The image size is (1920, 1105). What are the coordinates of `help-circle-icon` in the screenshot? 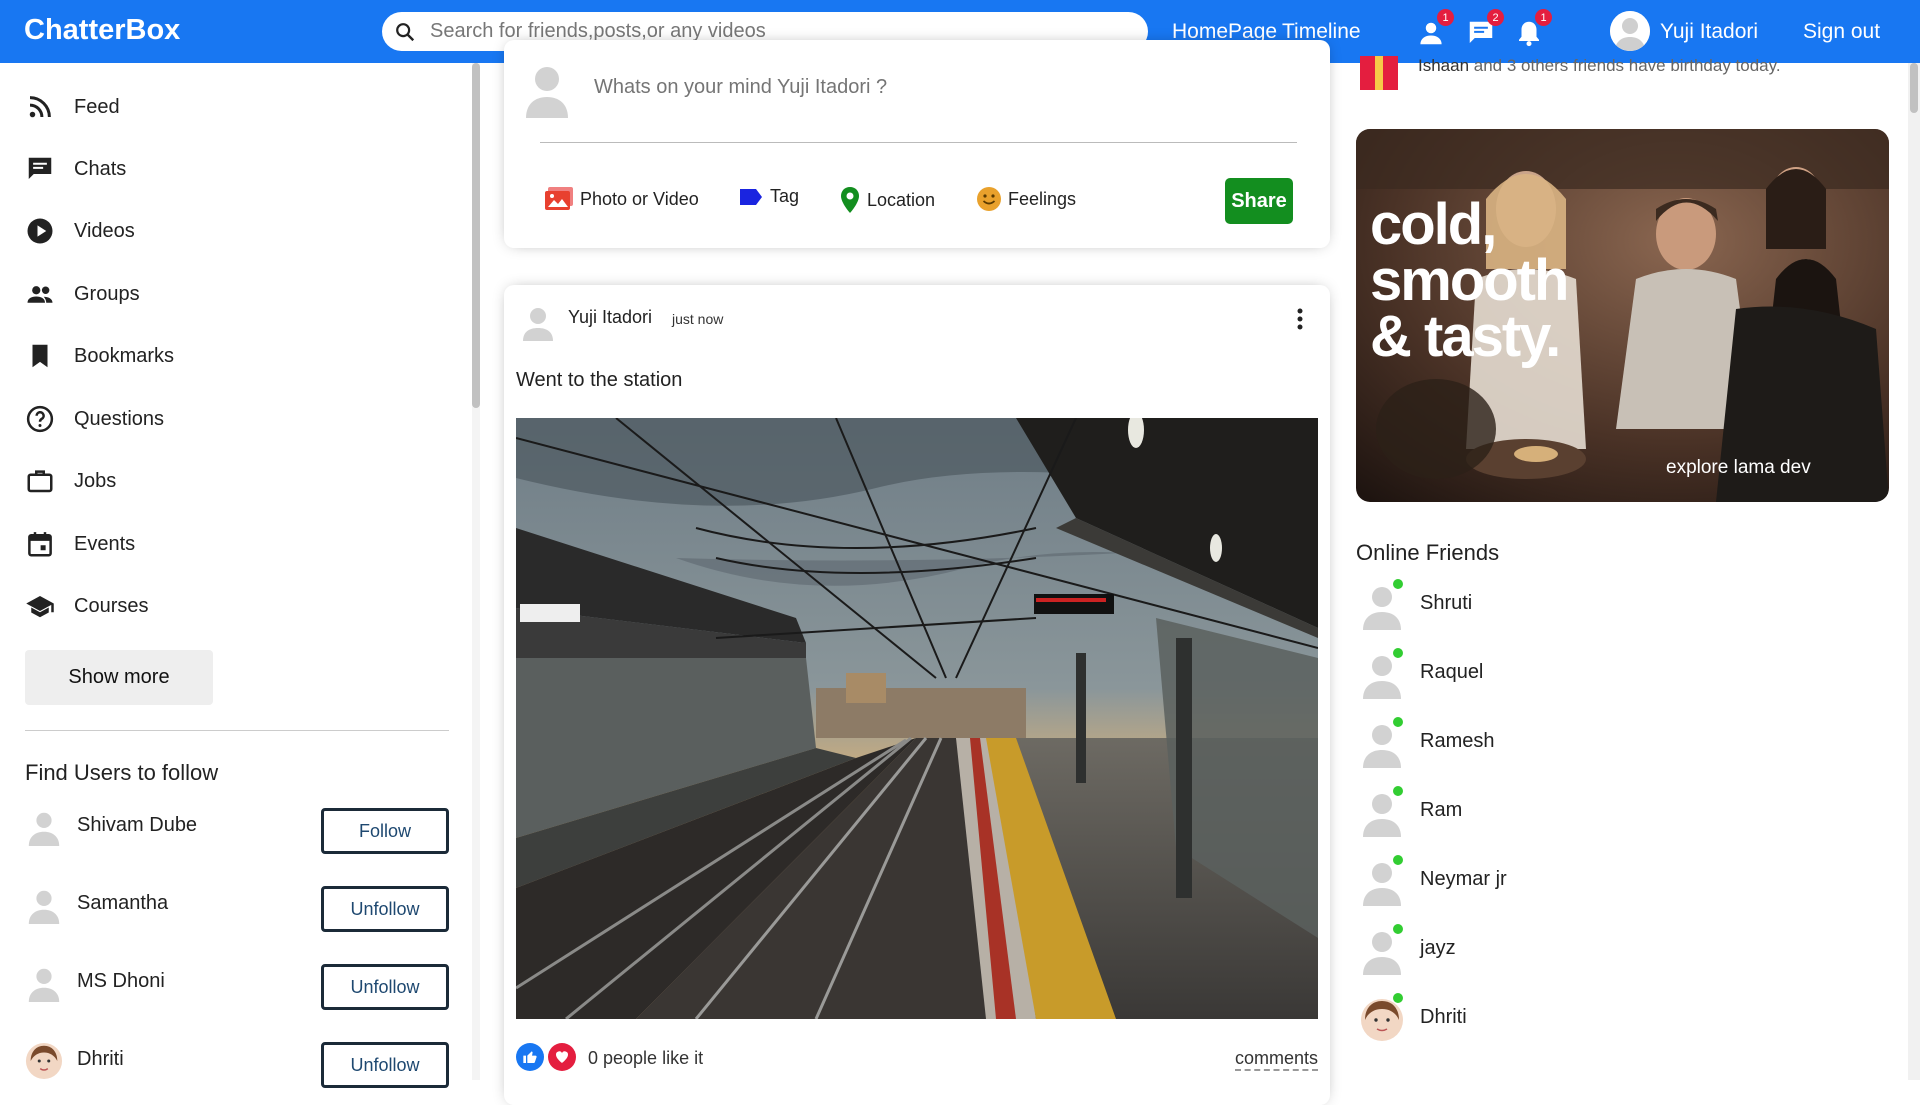 It's located at (40, 419).